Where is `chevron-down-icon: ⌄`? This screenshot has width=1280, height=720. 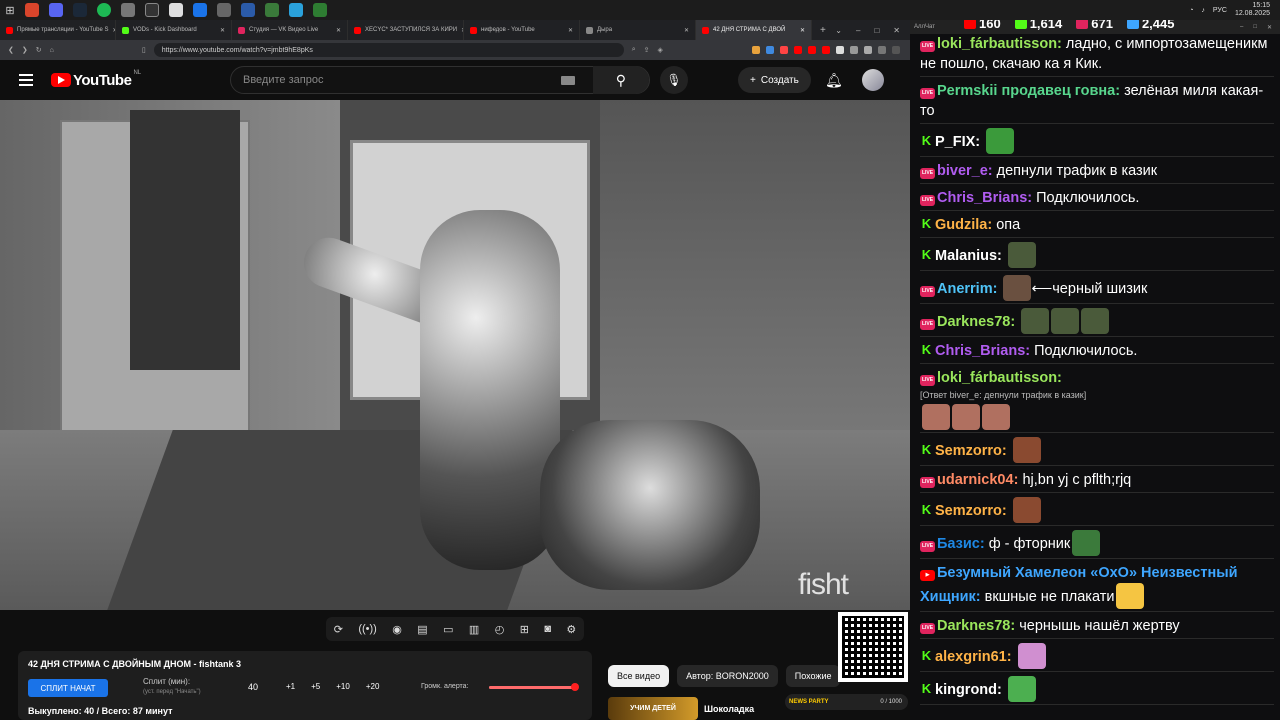 chevron-down-icon: ⌄ is located at coordinates (838, 30).